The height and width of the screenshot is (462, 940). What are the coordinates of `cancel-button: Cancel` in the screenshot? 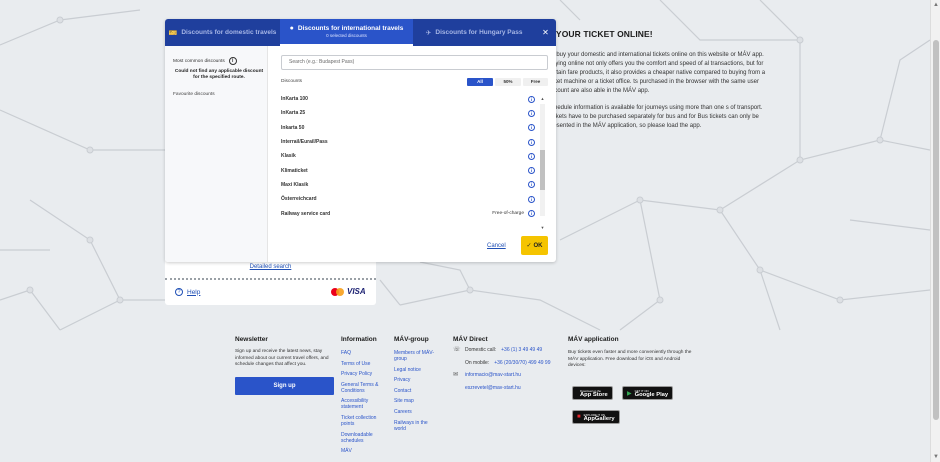 It's located at (496, 246).